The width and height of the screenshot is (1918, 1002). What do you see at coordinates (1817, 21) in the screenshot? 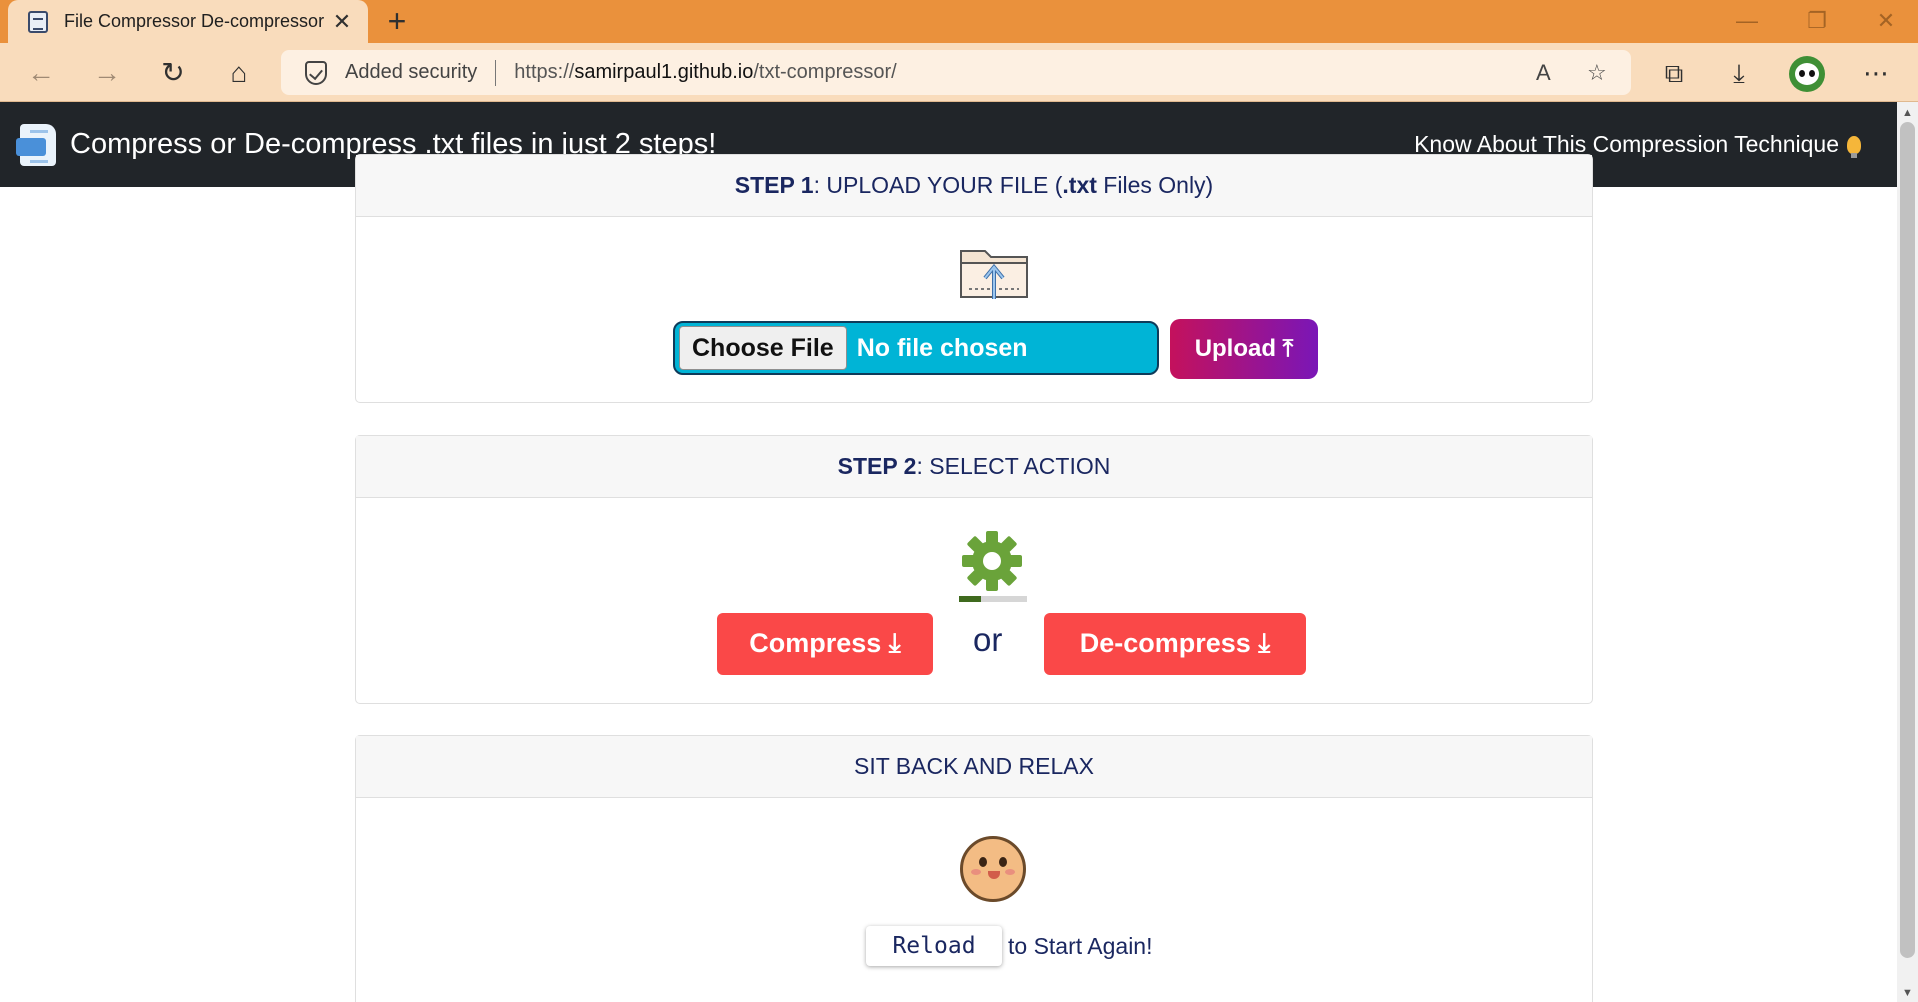
I see `restore-icon: ❐` at bounding box center [1817, 21].